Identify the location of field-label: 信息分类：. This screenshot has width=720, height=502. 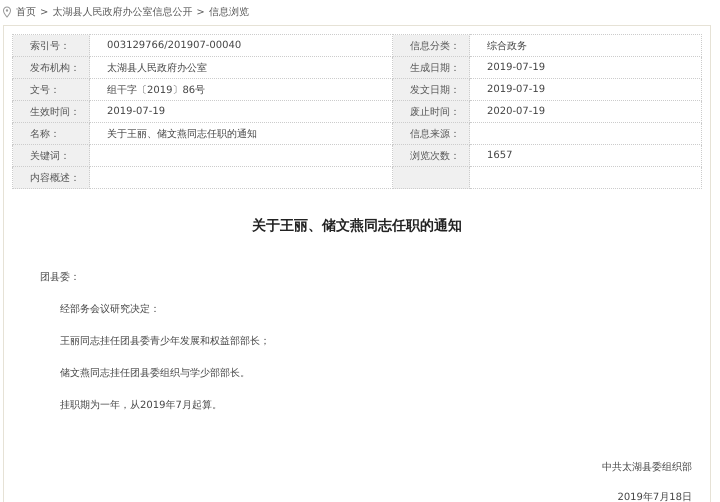
(435, 46).